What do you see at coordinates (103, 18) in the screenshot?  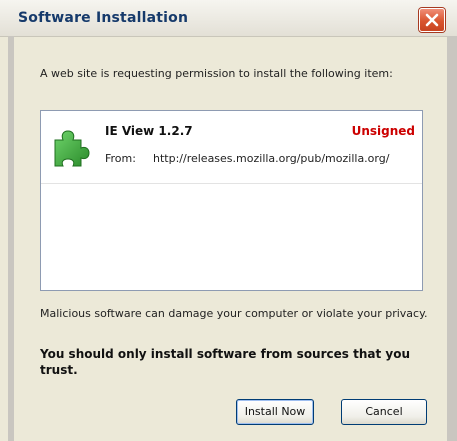 I see `window-title: Software Installation` at bounding box center [103, 18].